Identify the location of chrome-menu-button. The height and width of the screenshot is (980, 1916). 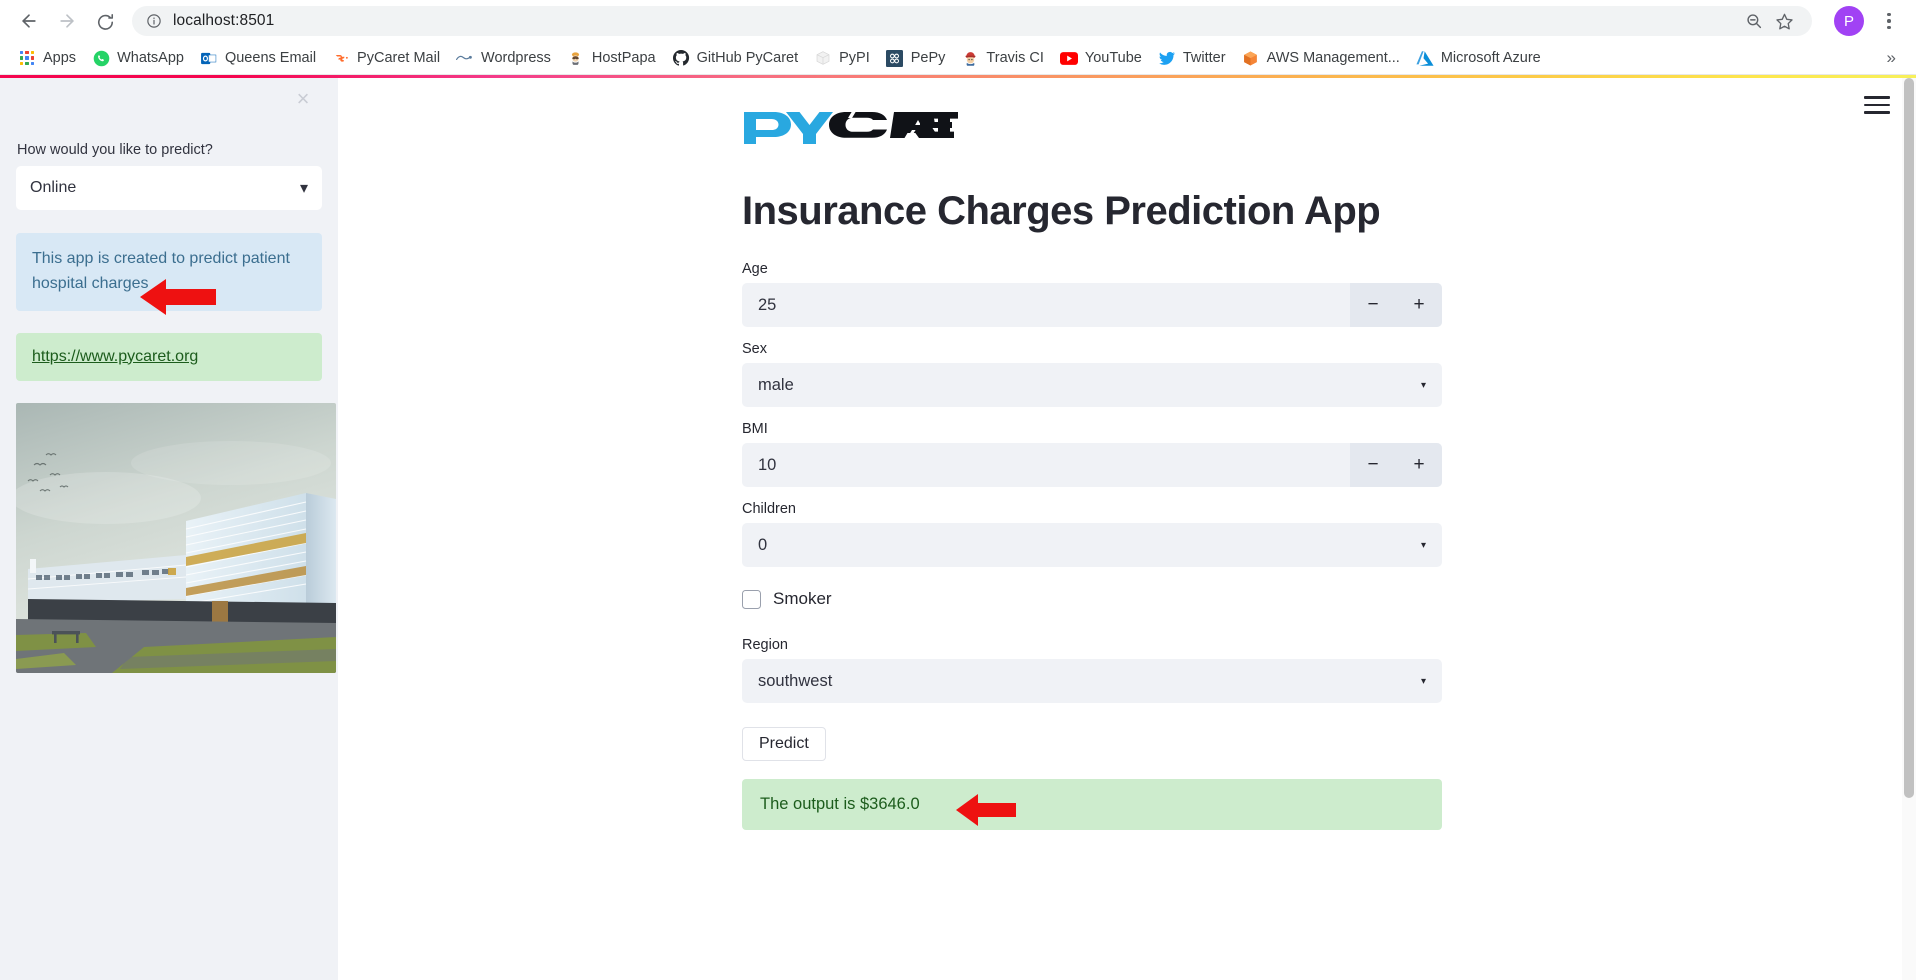
(1889, 21).